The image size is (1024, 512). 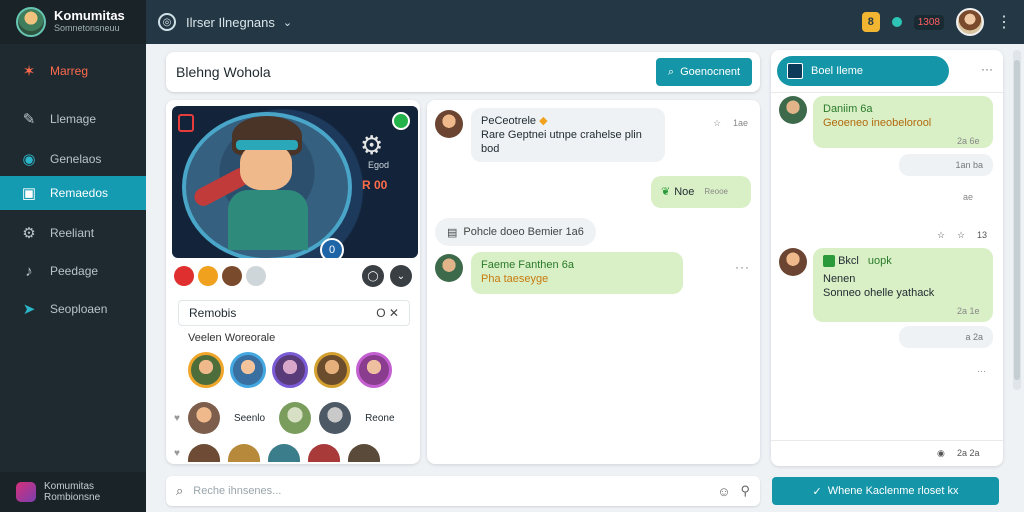 I want to click on eye-icon: ◉, so click(x=941, y=453).